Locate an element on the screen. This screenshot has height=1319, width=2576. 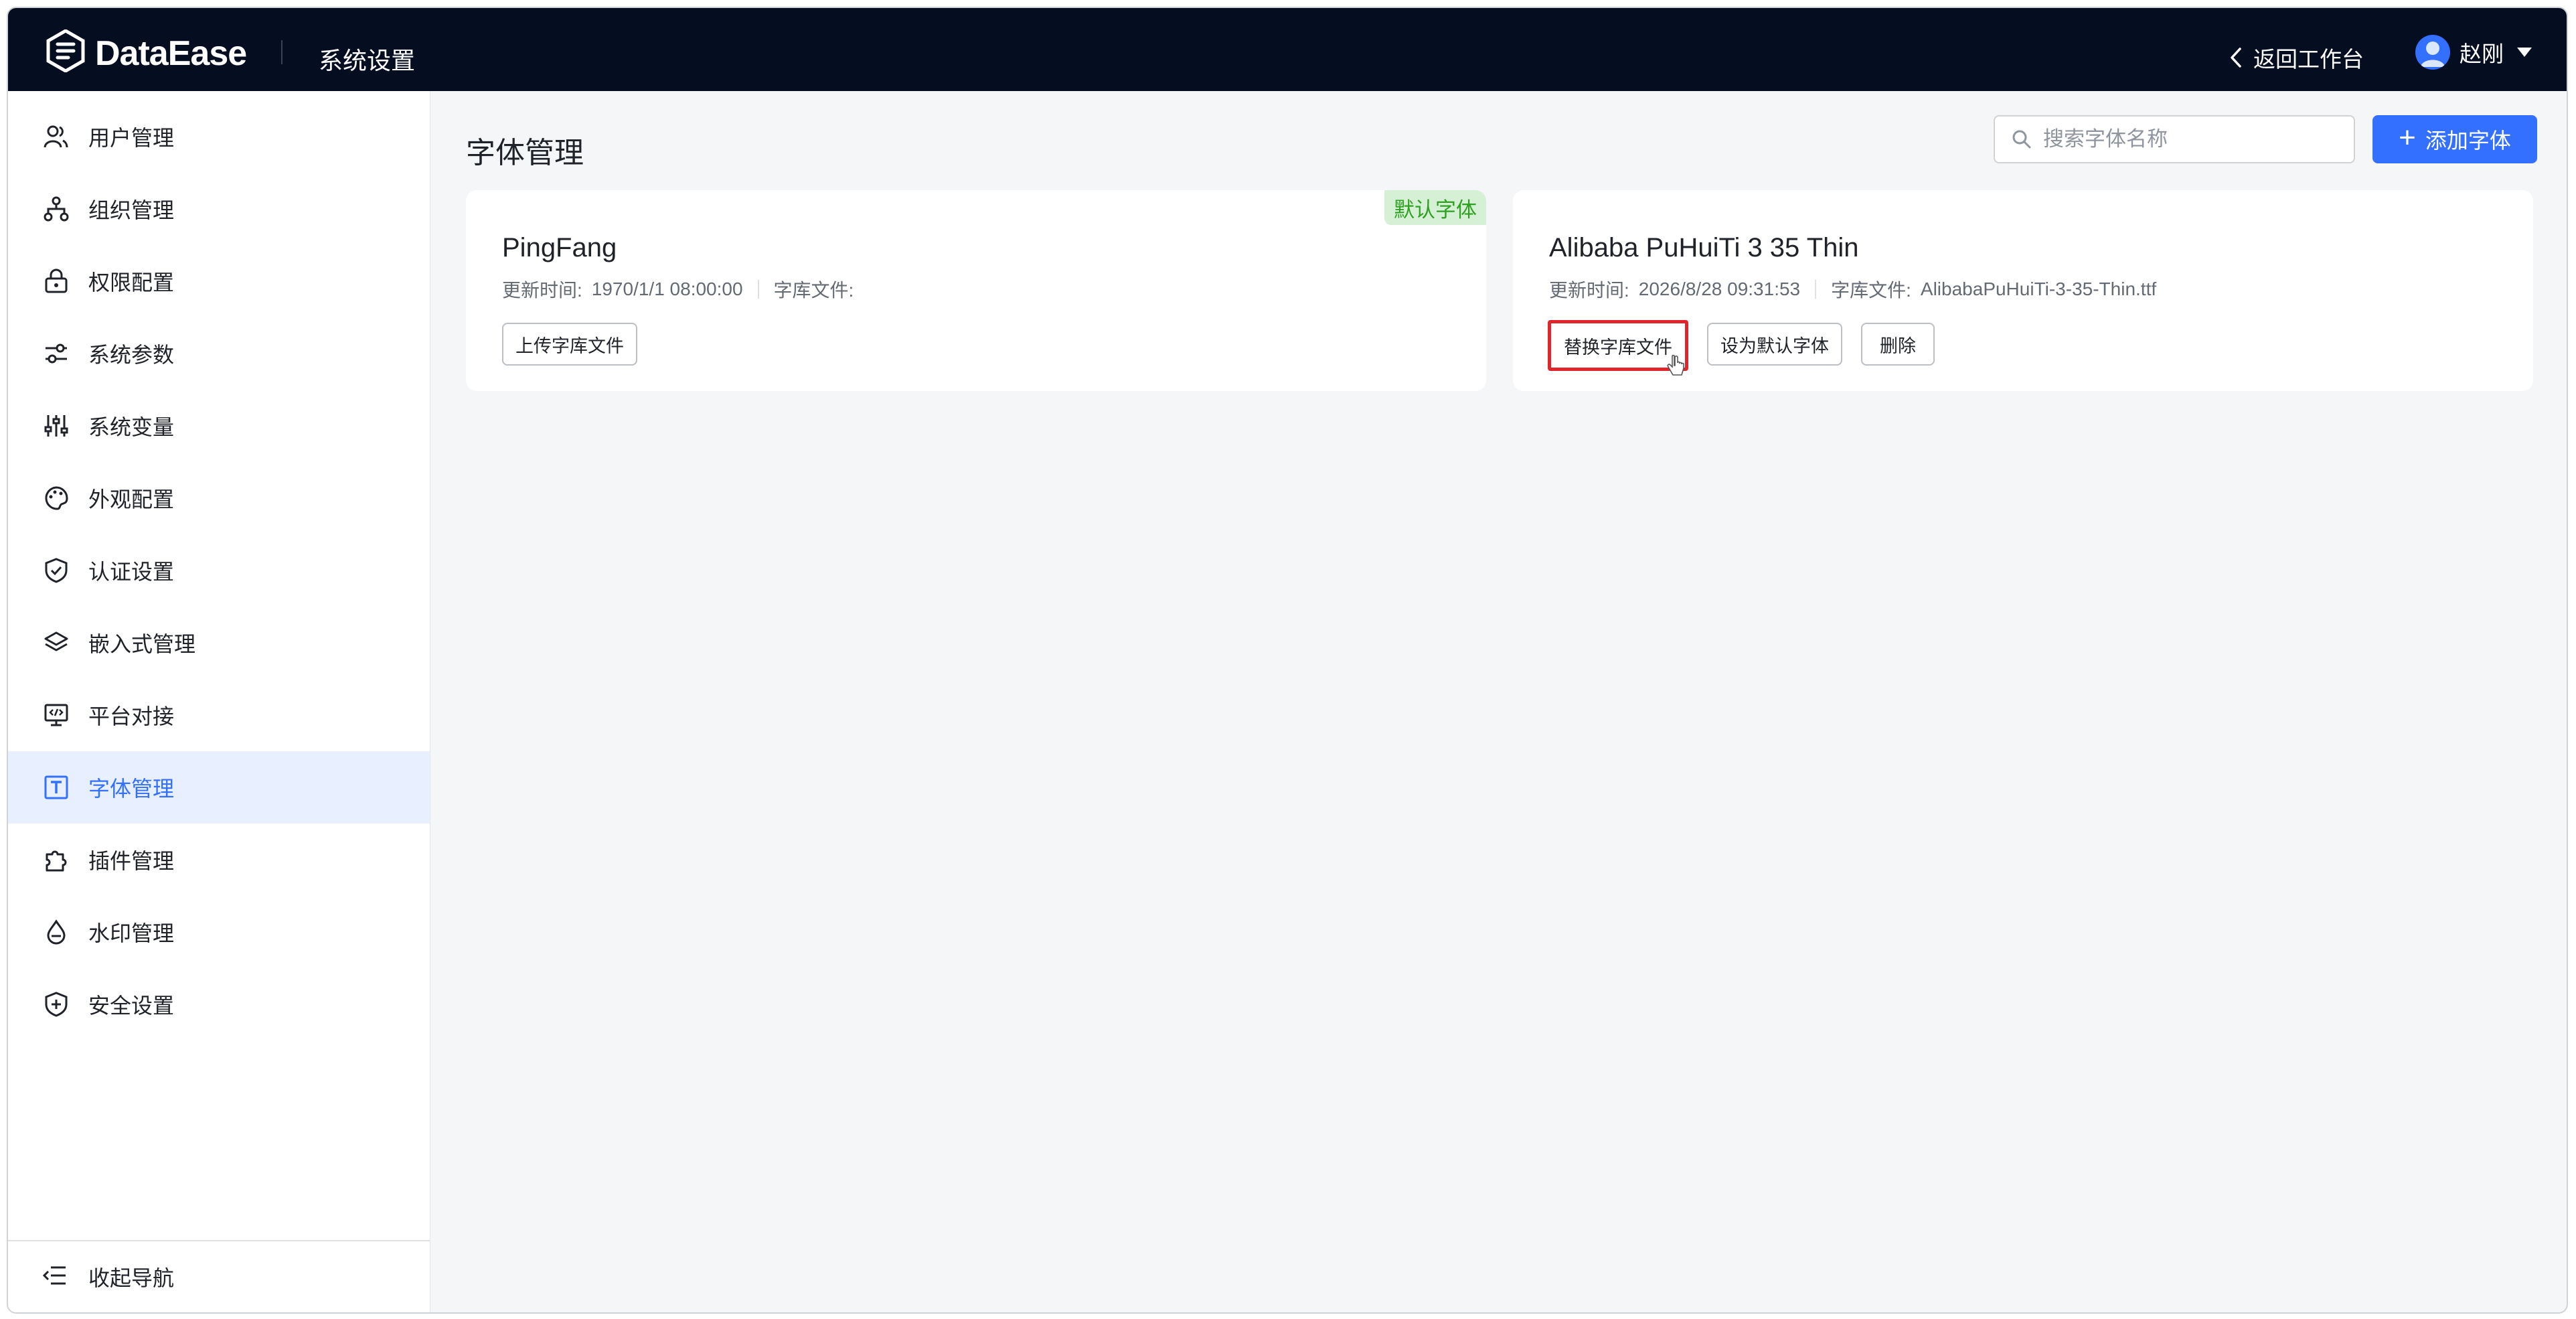
sidebar-item-label: 系统参数 is located at coordinates (132, 355).